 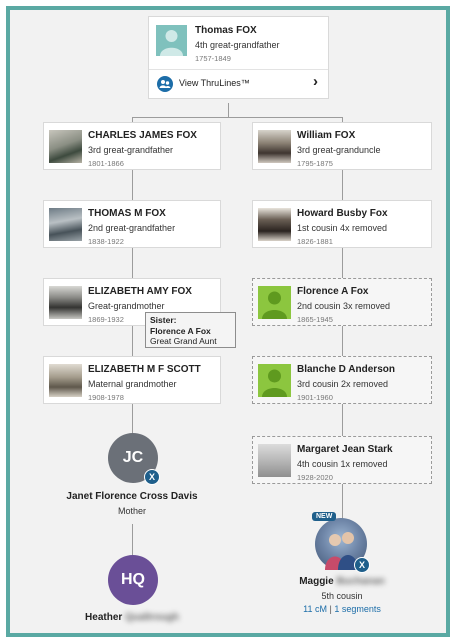 What do you see at coordinates (132, 496) in the screenshot?
I see `mother-name: Janet Florence Cross Davis` at bounding box center [132, 496].